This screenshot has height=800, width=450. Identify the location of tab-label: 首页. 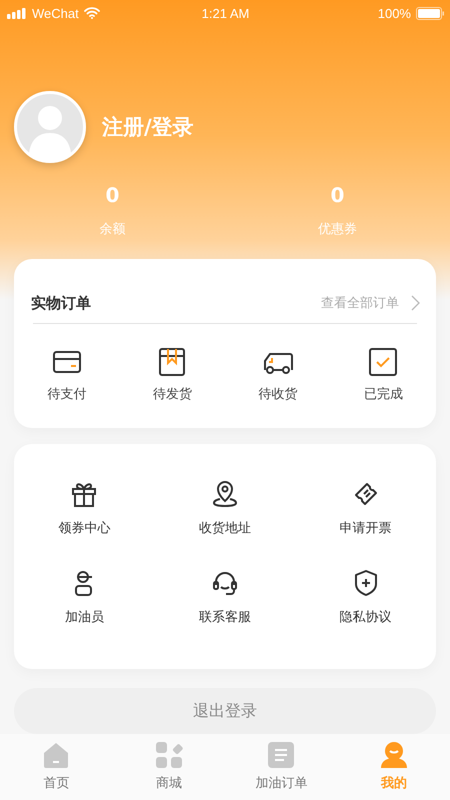
(56, 783).